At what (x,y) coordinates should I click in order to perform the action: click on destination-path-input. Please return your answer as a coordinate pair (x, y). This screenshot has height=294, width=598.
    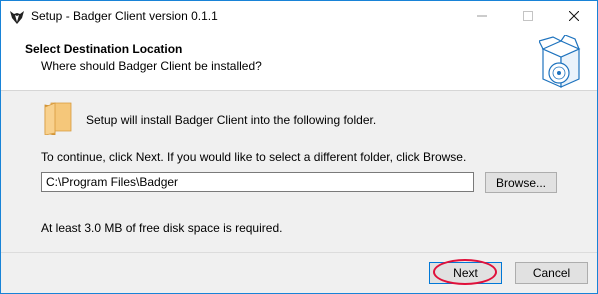
    Looking at the image, I should click on (257, 182).